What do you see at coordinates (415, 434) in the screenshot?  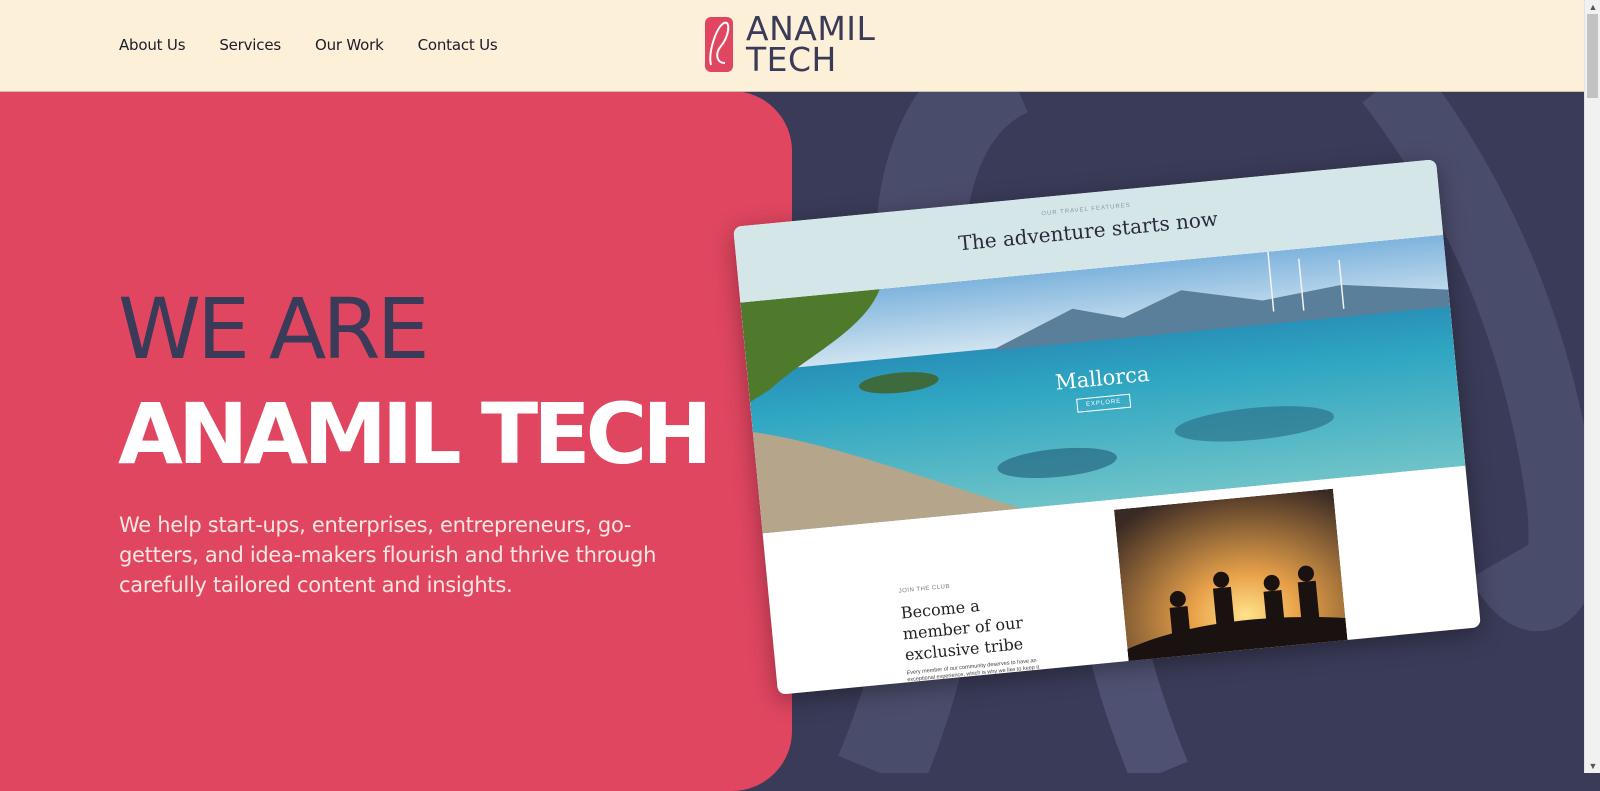 I see `hero-title-line-2: ANAMIL TECH` at bounding box center [415, 434].